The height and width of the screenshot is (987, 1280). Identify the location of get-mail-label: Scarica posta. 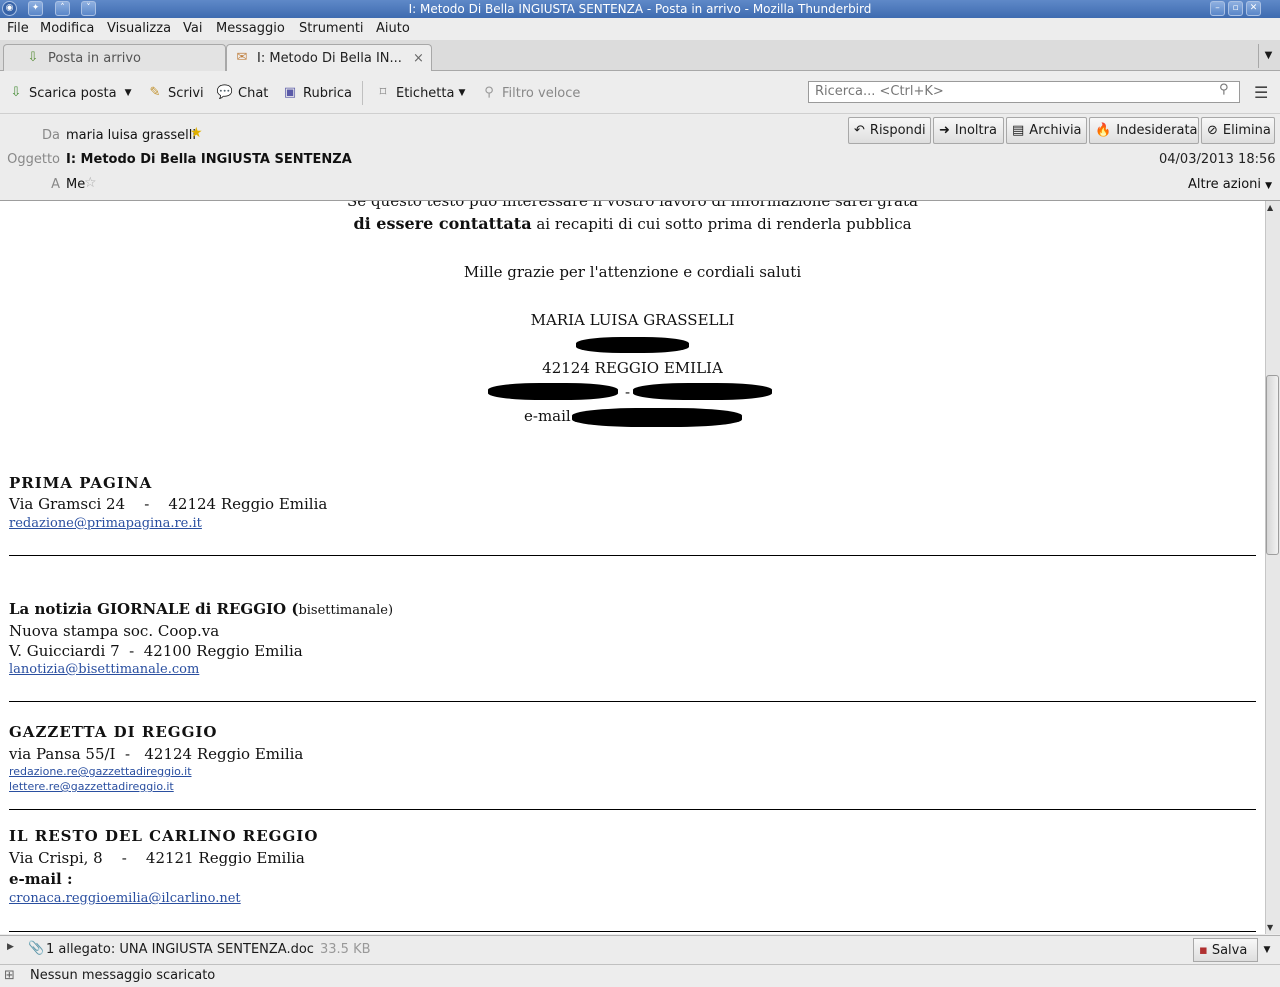
(73, 93).